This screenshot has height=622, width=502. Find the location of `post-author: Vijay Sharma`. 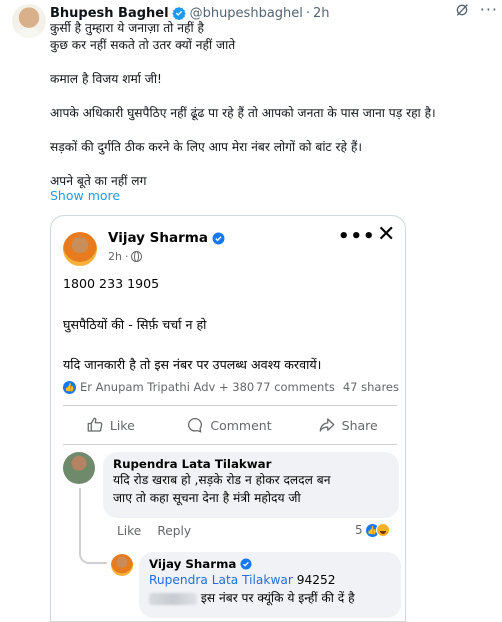

post-author: Vijay Sharma is located at coordinates (166, 238).